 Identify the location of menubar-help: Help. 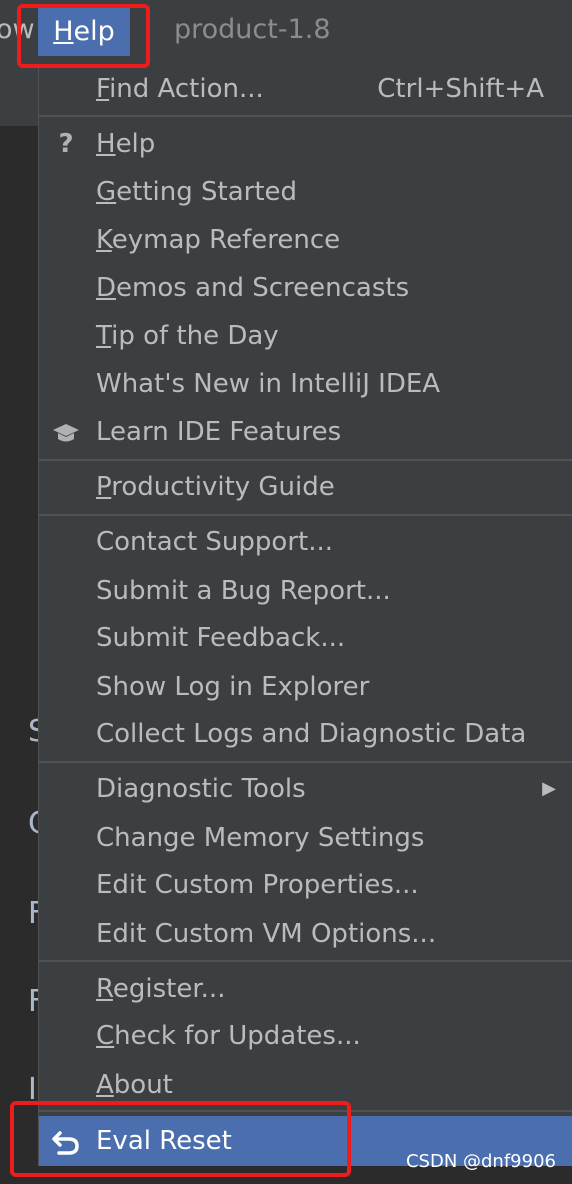
(84, 32).